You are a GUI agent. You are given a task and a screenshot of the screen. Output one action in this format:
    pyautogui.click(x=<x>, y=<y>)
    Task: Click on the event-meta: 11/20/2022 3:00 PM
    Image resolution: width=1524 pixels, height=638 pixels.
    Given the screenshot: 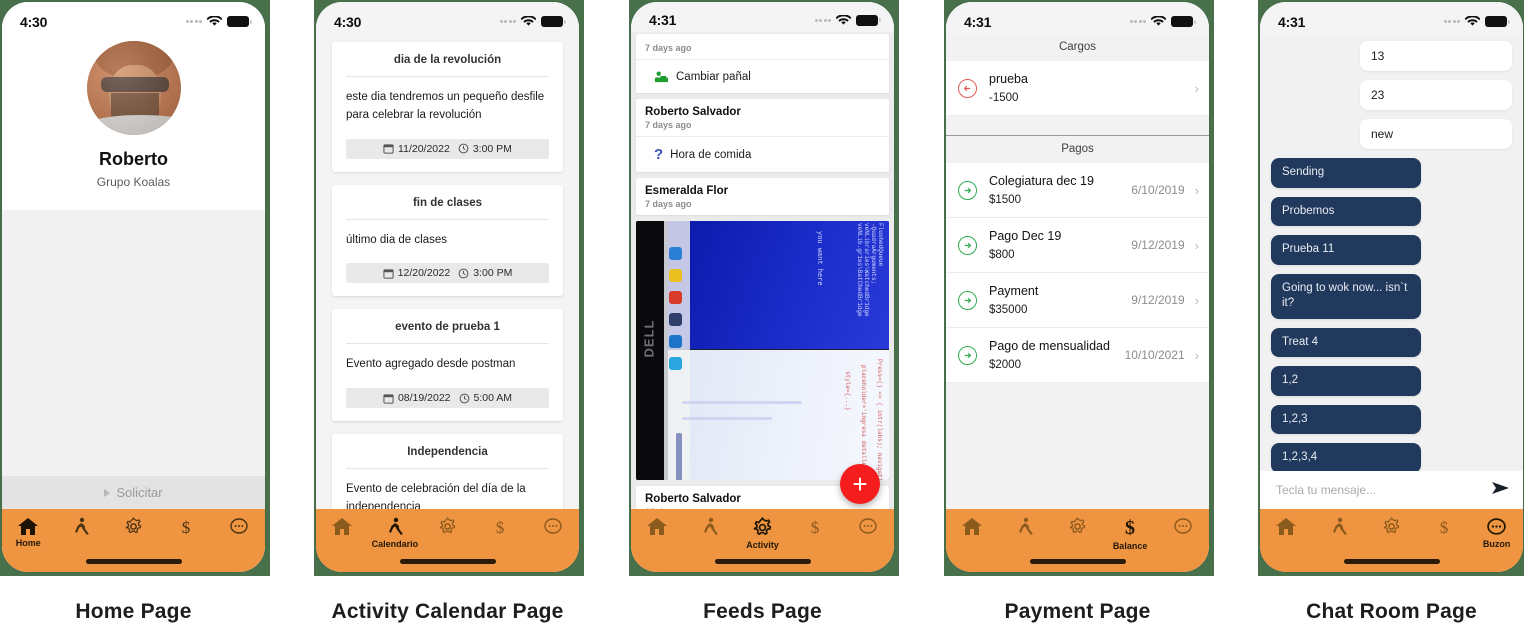 What is the action you would take?
    pyautogui.click(x=447, y=148)
    